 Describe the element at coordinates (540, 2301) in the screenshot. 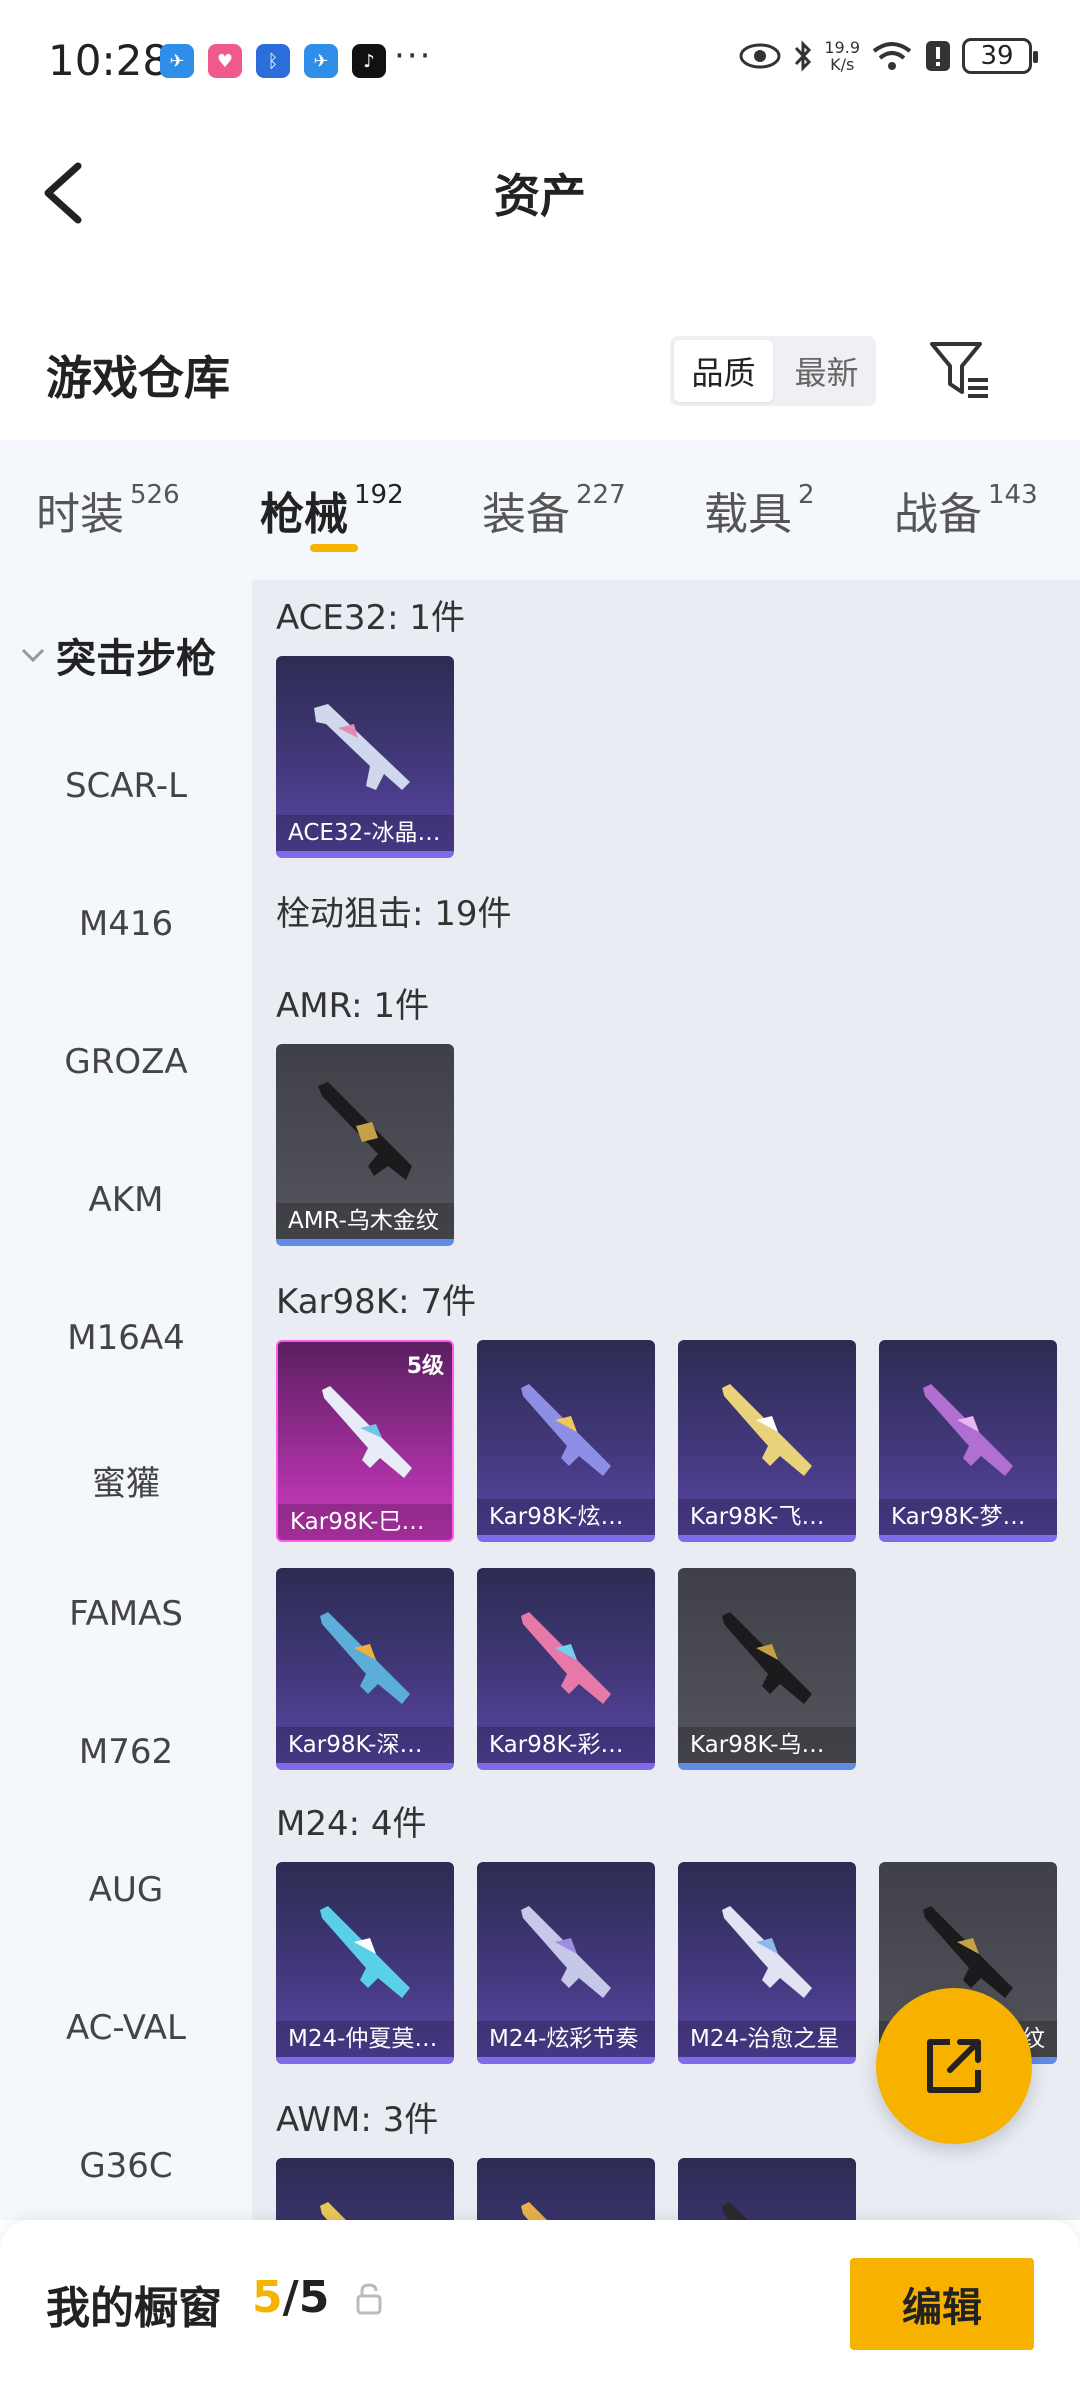

I see `showcase-bar: 我的橱窗 5/5 编辑` at that location.